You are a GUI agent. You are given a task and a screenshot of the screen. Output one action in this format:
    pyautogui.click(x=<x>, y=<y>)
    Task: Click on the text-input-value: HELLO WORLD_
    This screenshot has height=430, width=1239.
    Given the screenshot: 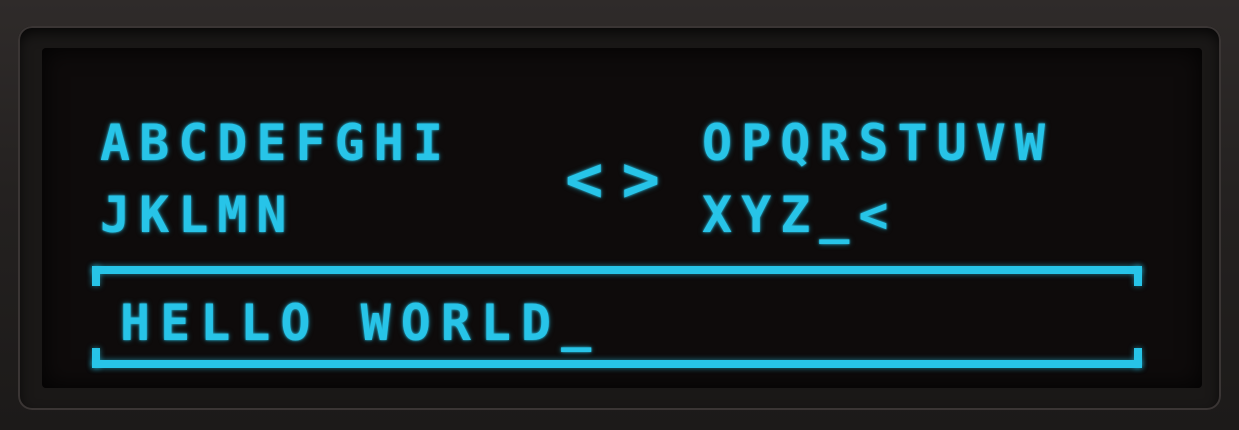 What is the action you would take?
    pyautogui.click(x=360, y=323)
    